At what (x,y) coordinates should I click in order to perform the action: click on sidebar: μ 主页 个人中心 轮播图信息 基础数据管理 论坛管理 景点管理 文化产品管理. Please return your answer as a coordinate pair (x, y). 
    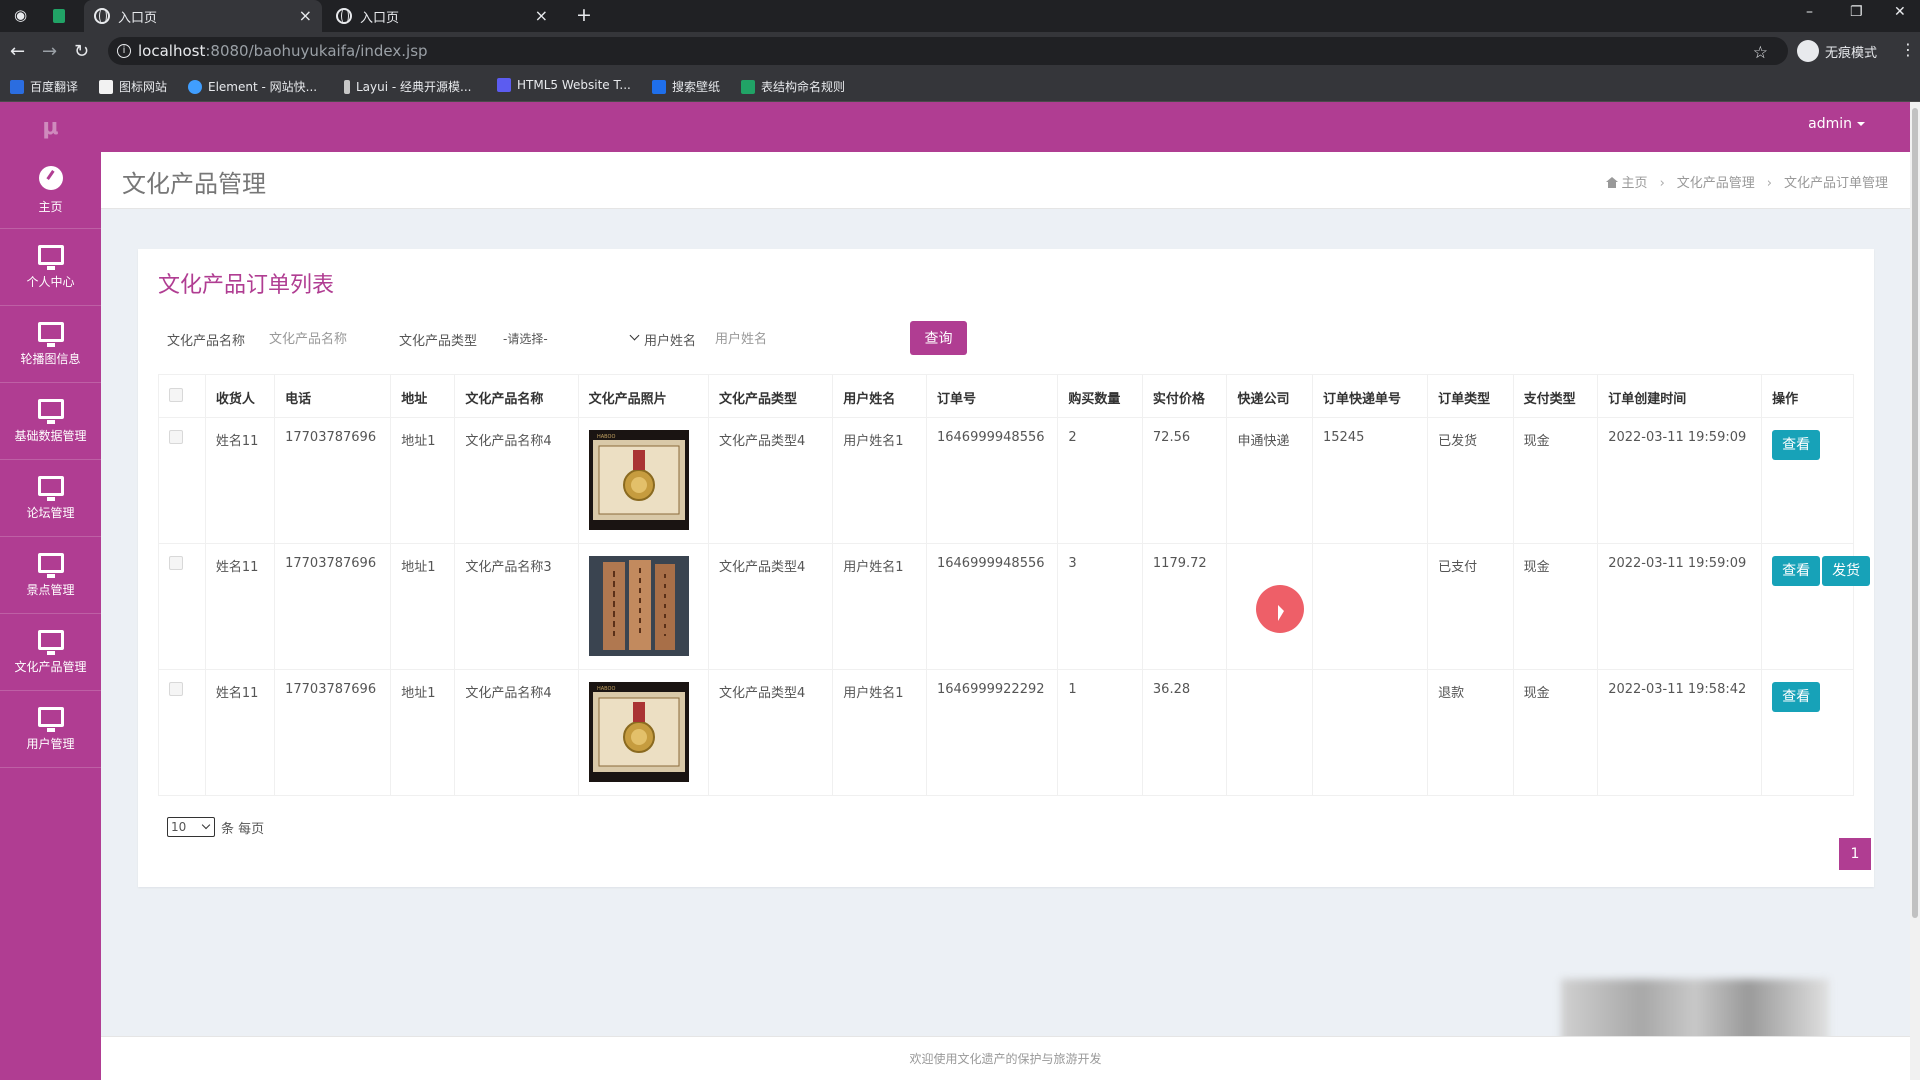
    Looking at the image, I should click on (50, 591).